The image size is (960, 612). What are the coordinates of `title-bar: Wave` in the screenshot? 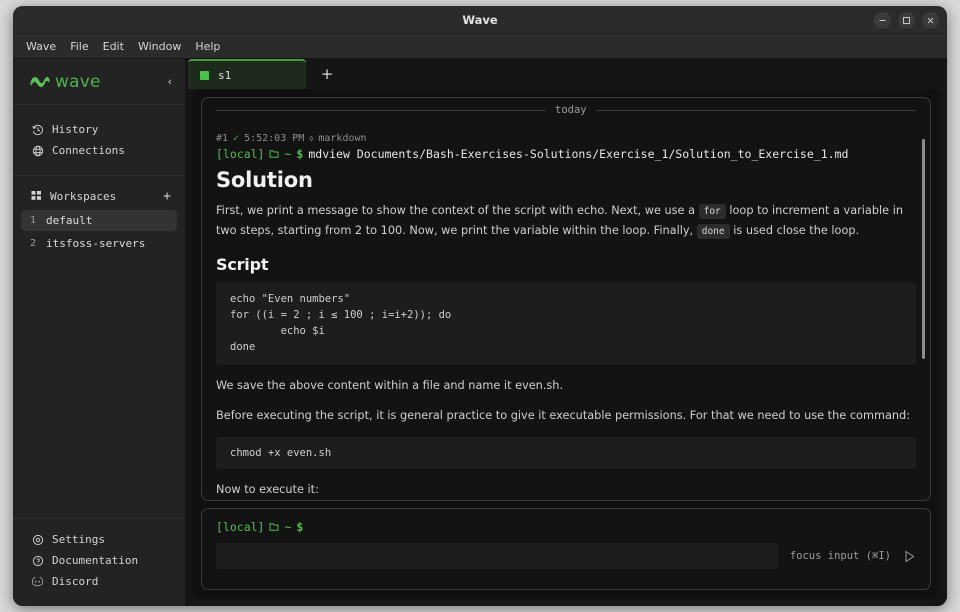 It's located at (480, 20).